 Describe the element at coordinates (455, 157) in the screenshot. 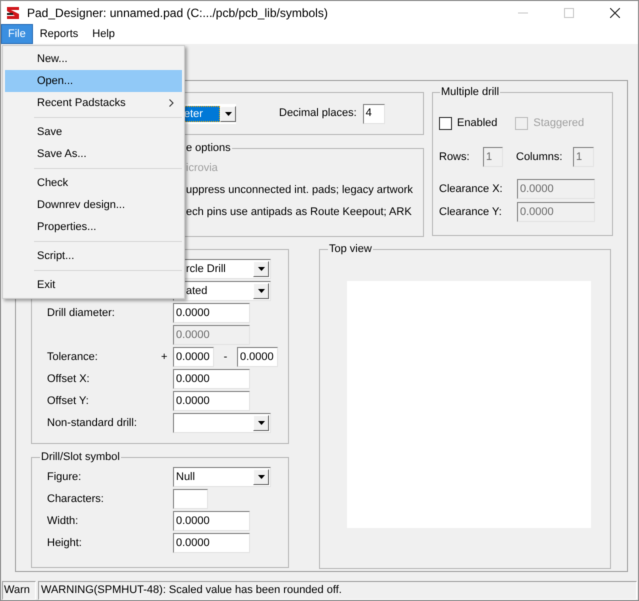

I see `field-label: Rows:` at that location.